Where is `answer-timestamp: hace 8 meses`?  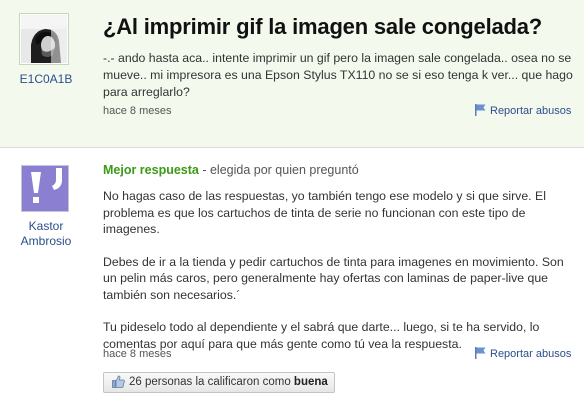 answer-timestamp: hace 8 meses is located at coordinates (137, 354).